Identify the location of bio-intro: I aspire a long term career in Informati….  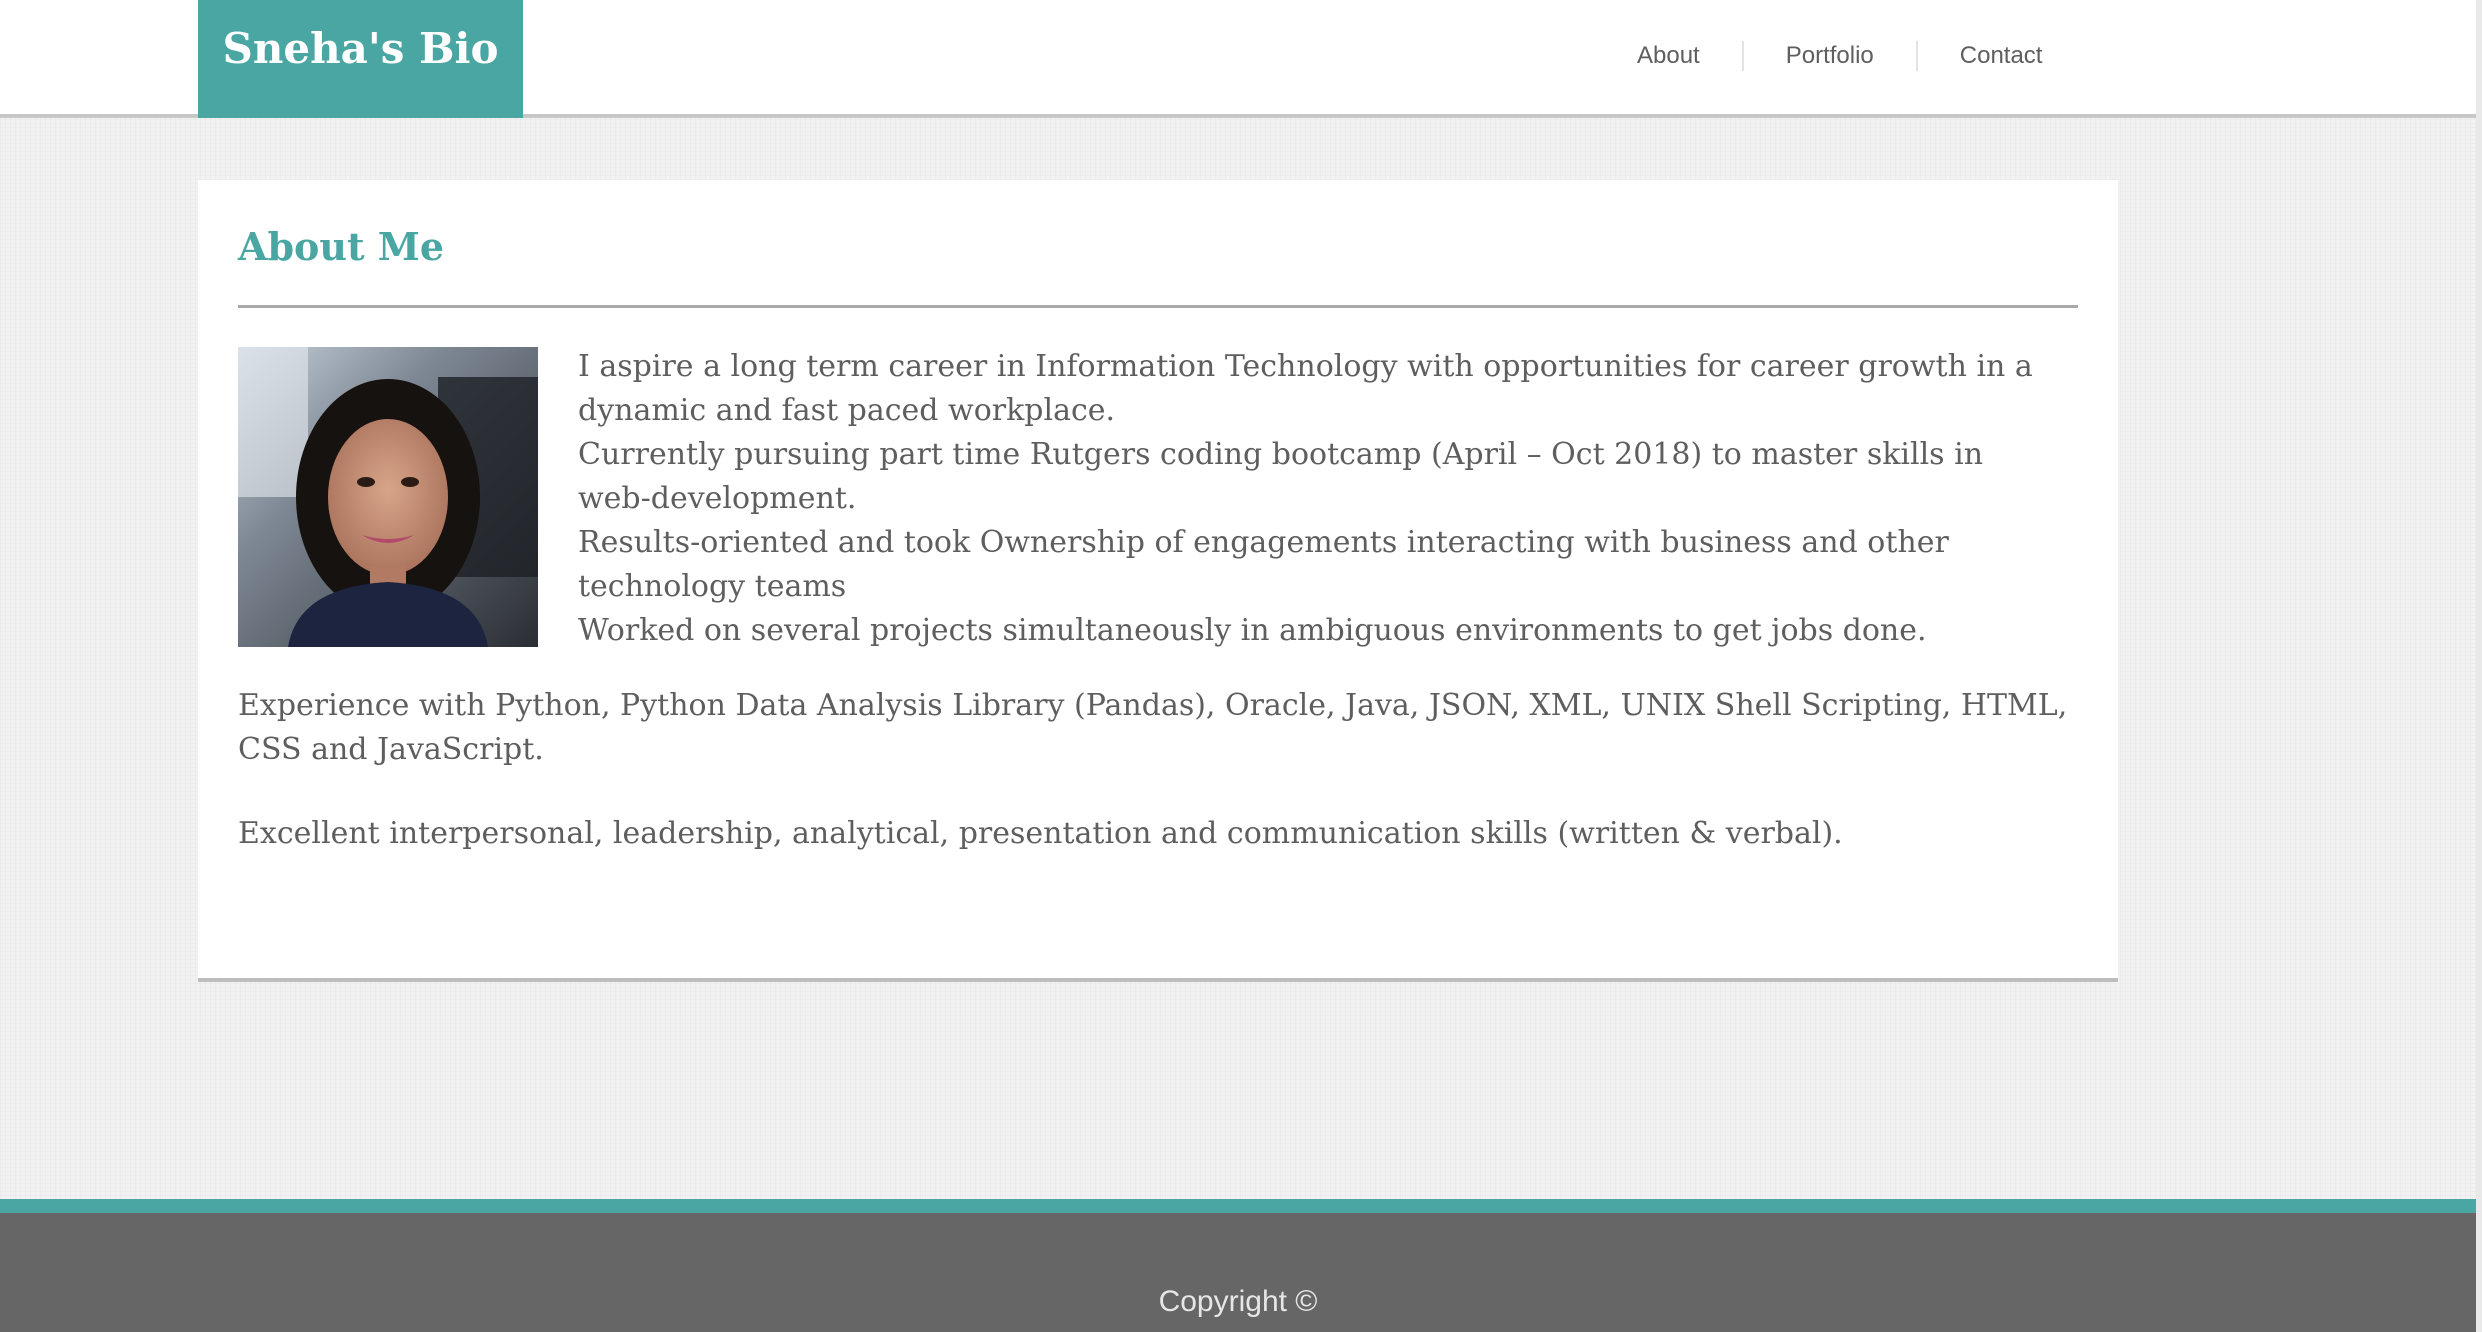
(1318, 499).